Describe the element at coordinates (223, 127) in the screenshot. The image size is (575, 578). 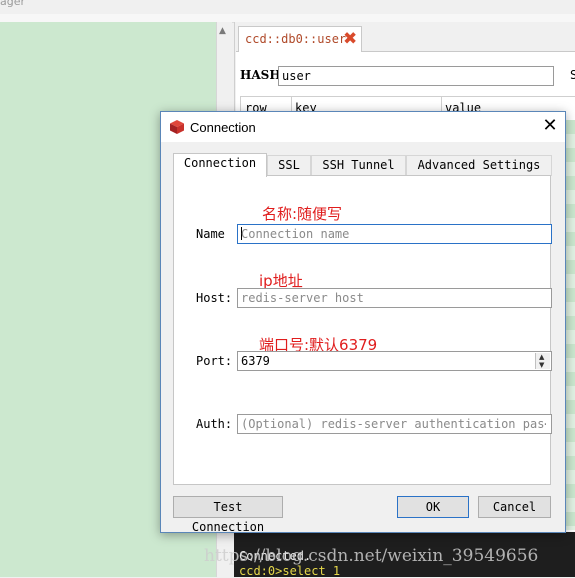
I see `dialog-title: Connection` at that location.